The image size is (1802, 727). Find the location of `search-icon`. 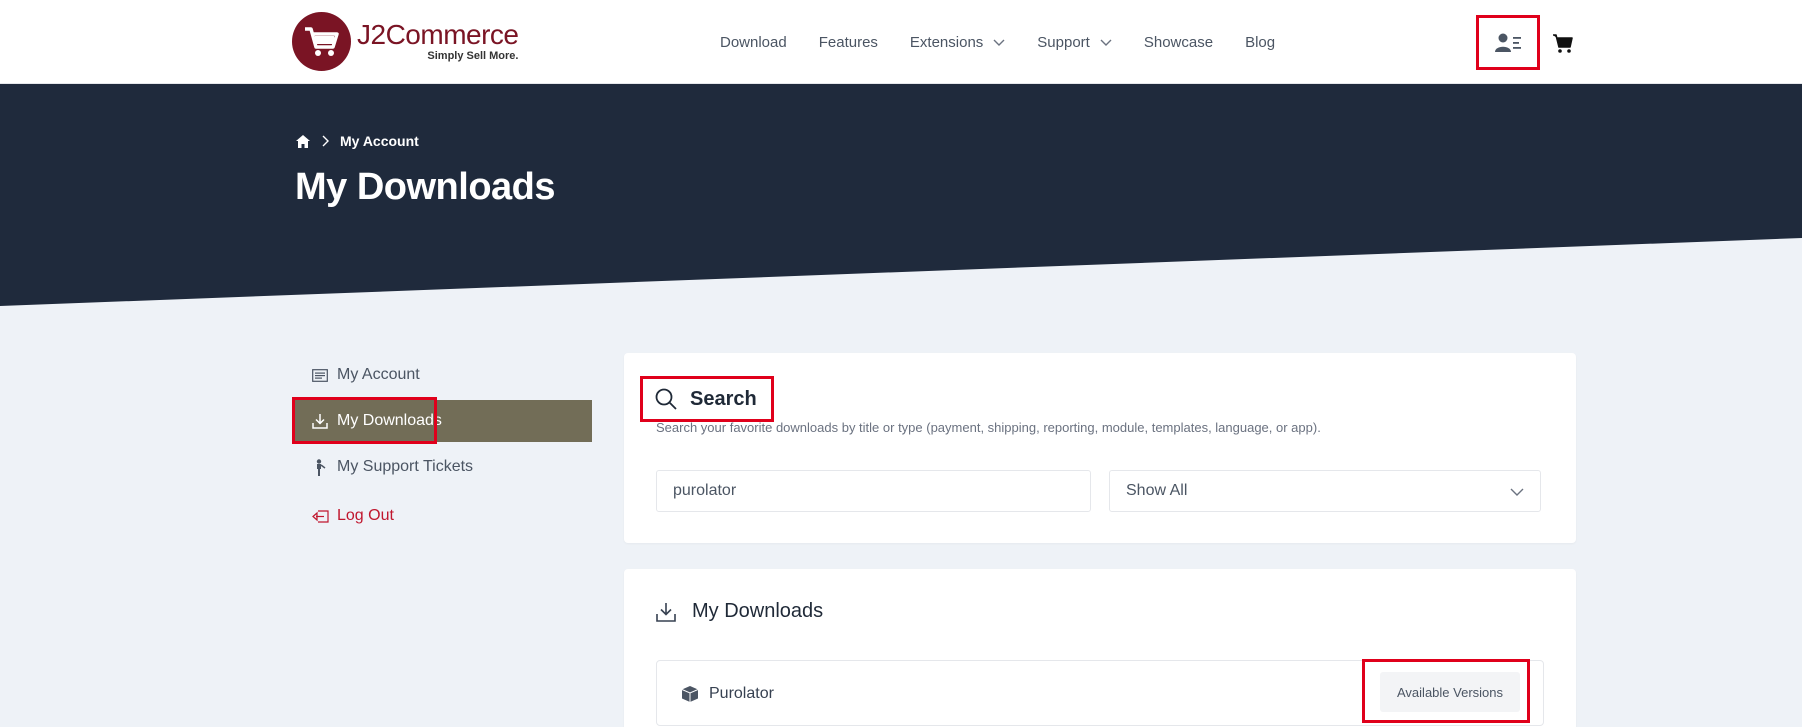

search-icon is located at coordinates (666, 399).